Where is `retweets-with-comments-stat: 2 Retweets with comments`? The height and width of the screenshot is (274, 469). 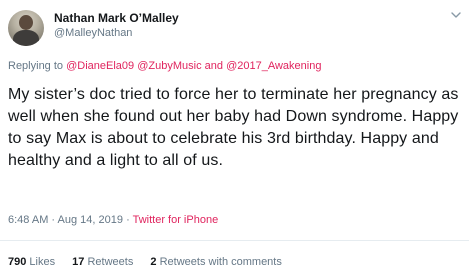
retweets-with-comments-stat: 2 Retweets with comments is located at coordinates (215, 262).